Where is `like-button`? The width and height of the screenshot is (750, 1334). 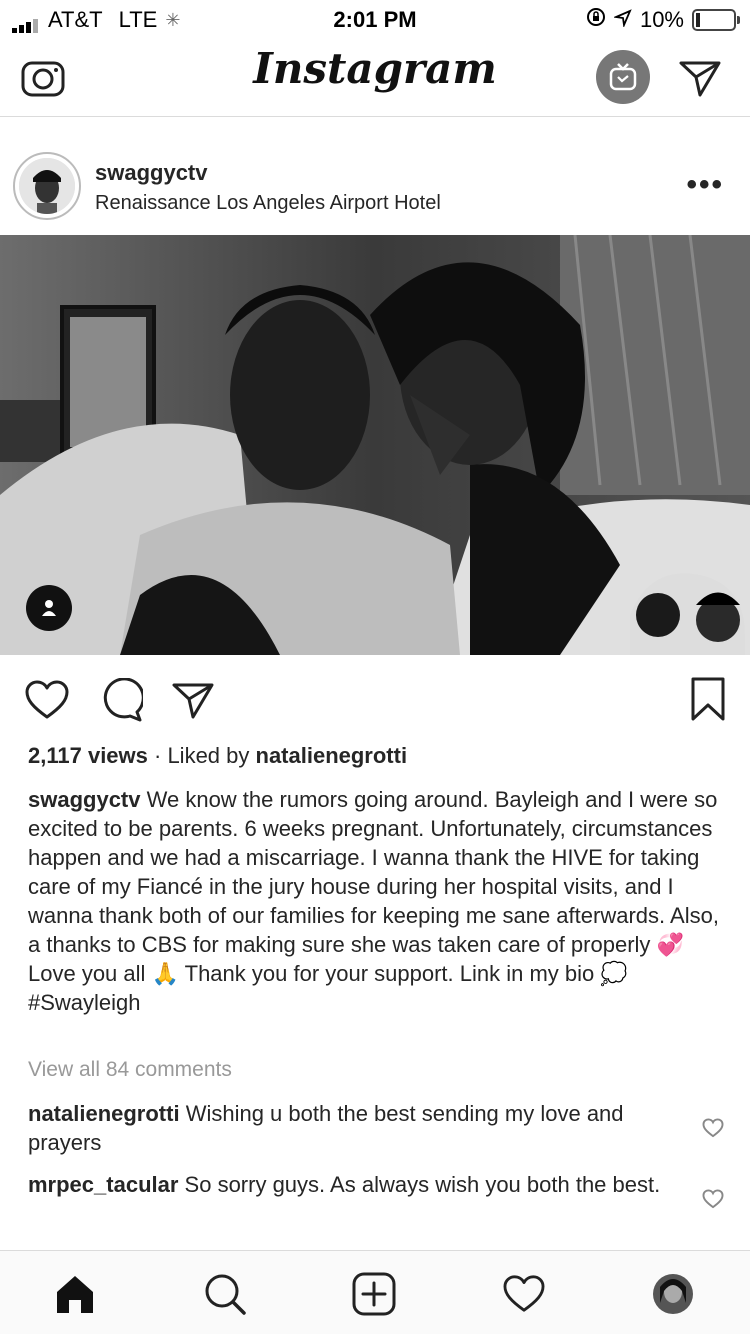 like-button is located at coordinates (47, 700).